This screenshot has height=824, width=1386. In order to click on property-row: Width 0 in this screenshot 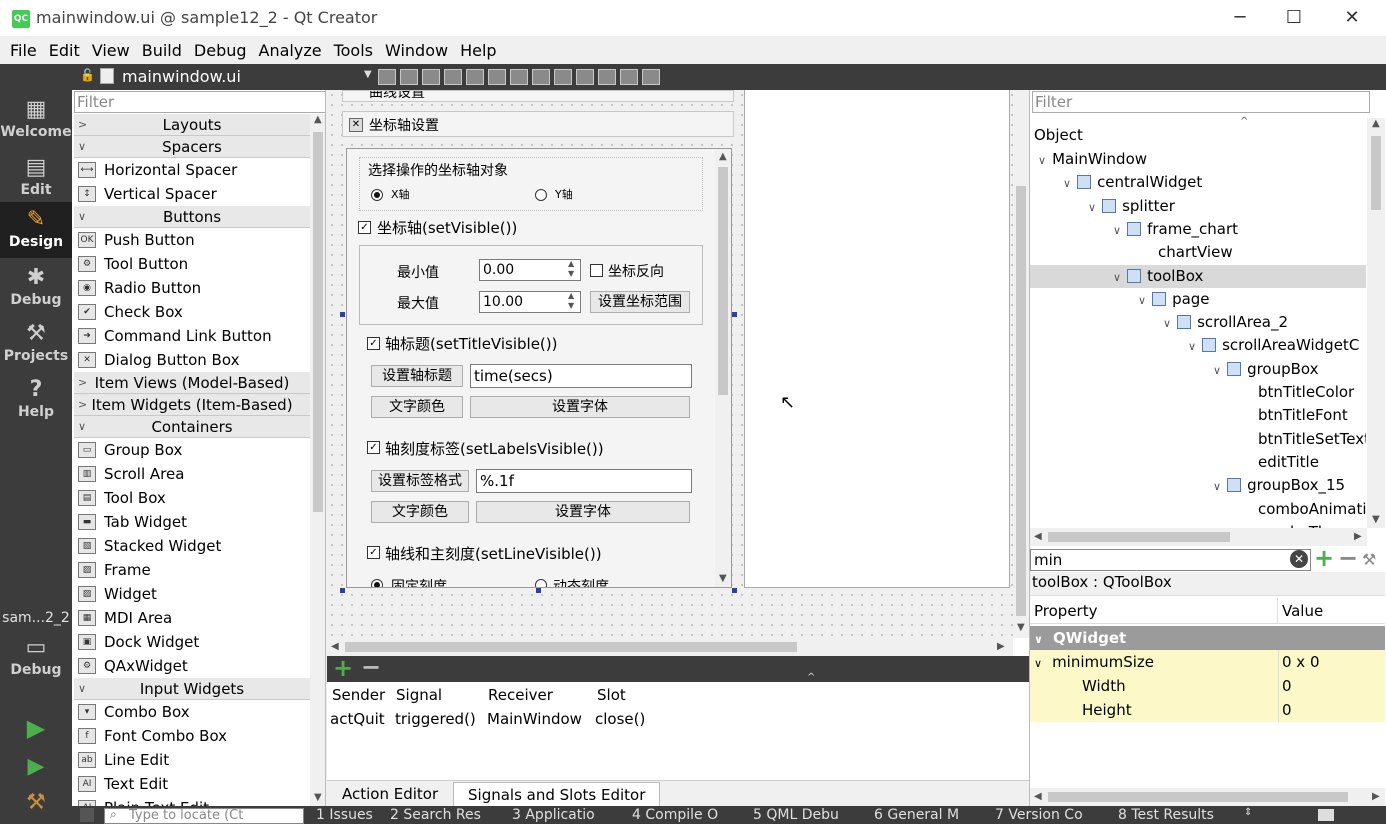, I will do `click(1207, 686)`.